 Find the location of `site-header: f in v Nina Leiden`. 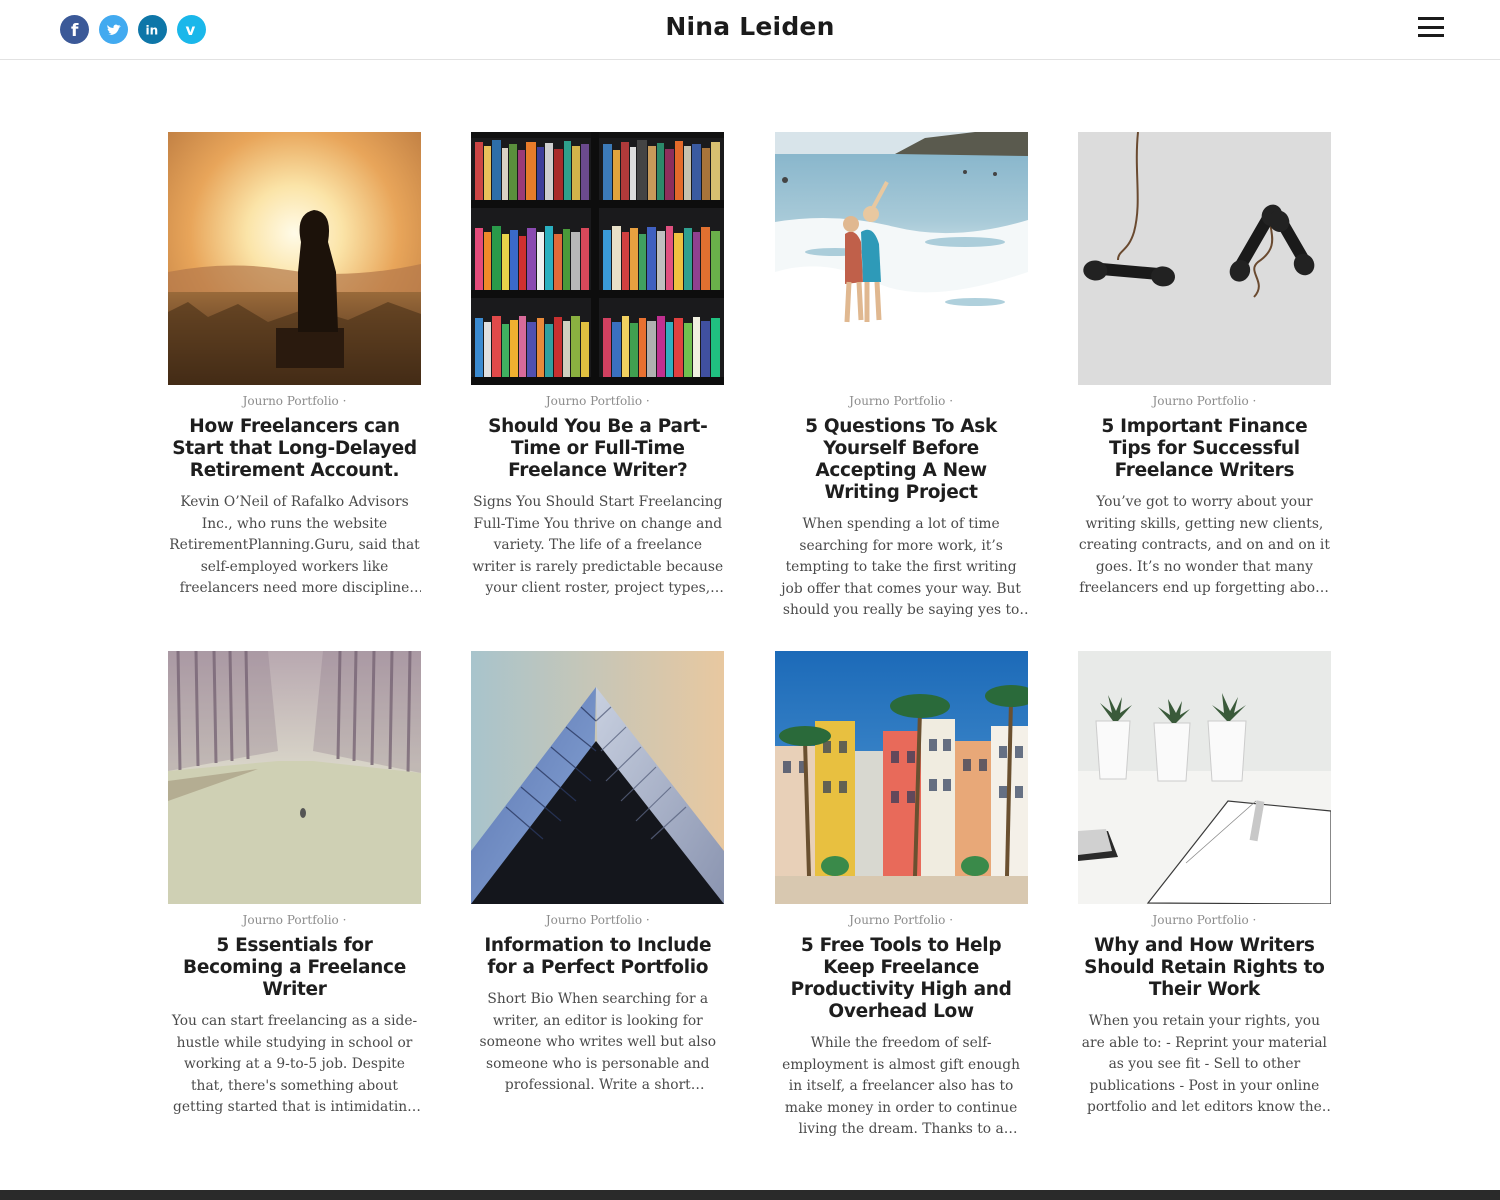

site-header: f in v Nina Leiden is located at coordinates (750, 30).